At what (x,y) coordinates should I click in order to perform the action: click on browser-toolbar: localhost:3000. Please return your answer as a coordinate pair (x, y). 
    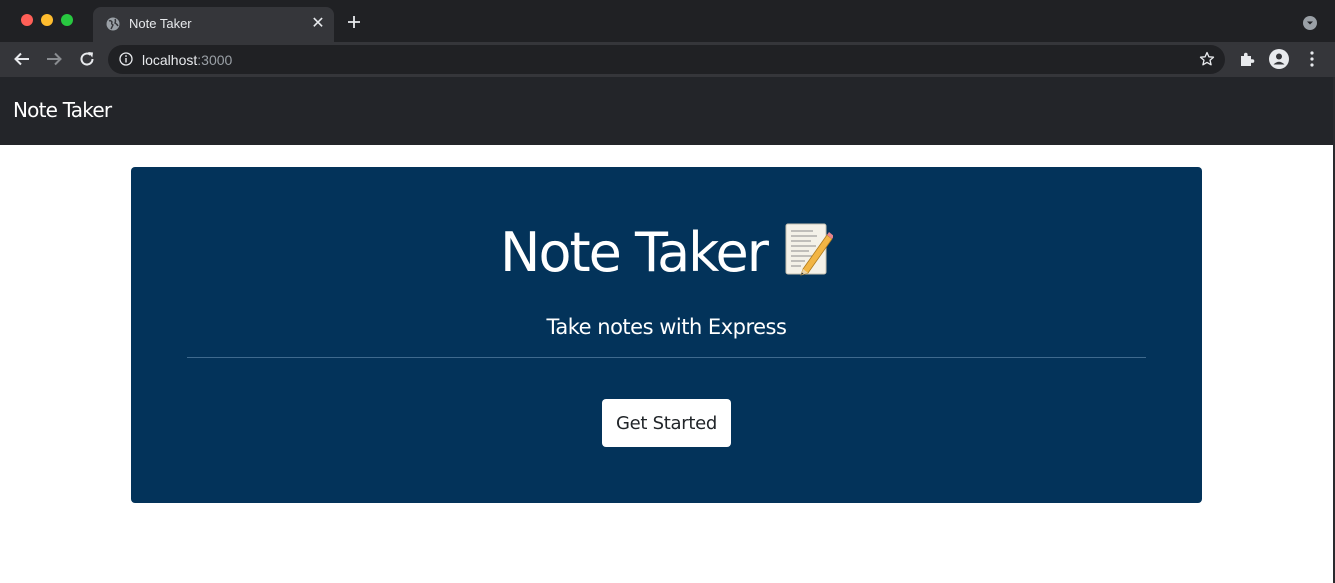
    Looking at the image, I should click on (667, 59).